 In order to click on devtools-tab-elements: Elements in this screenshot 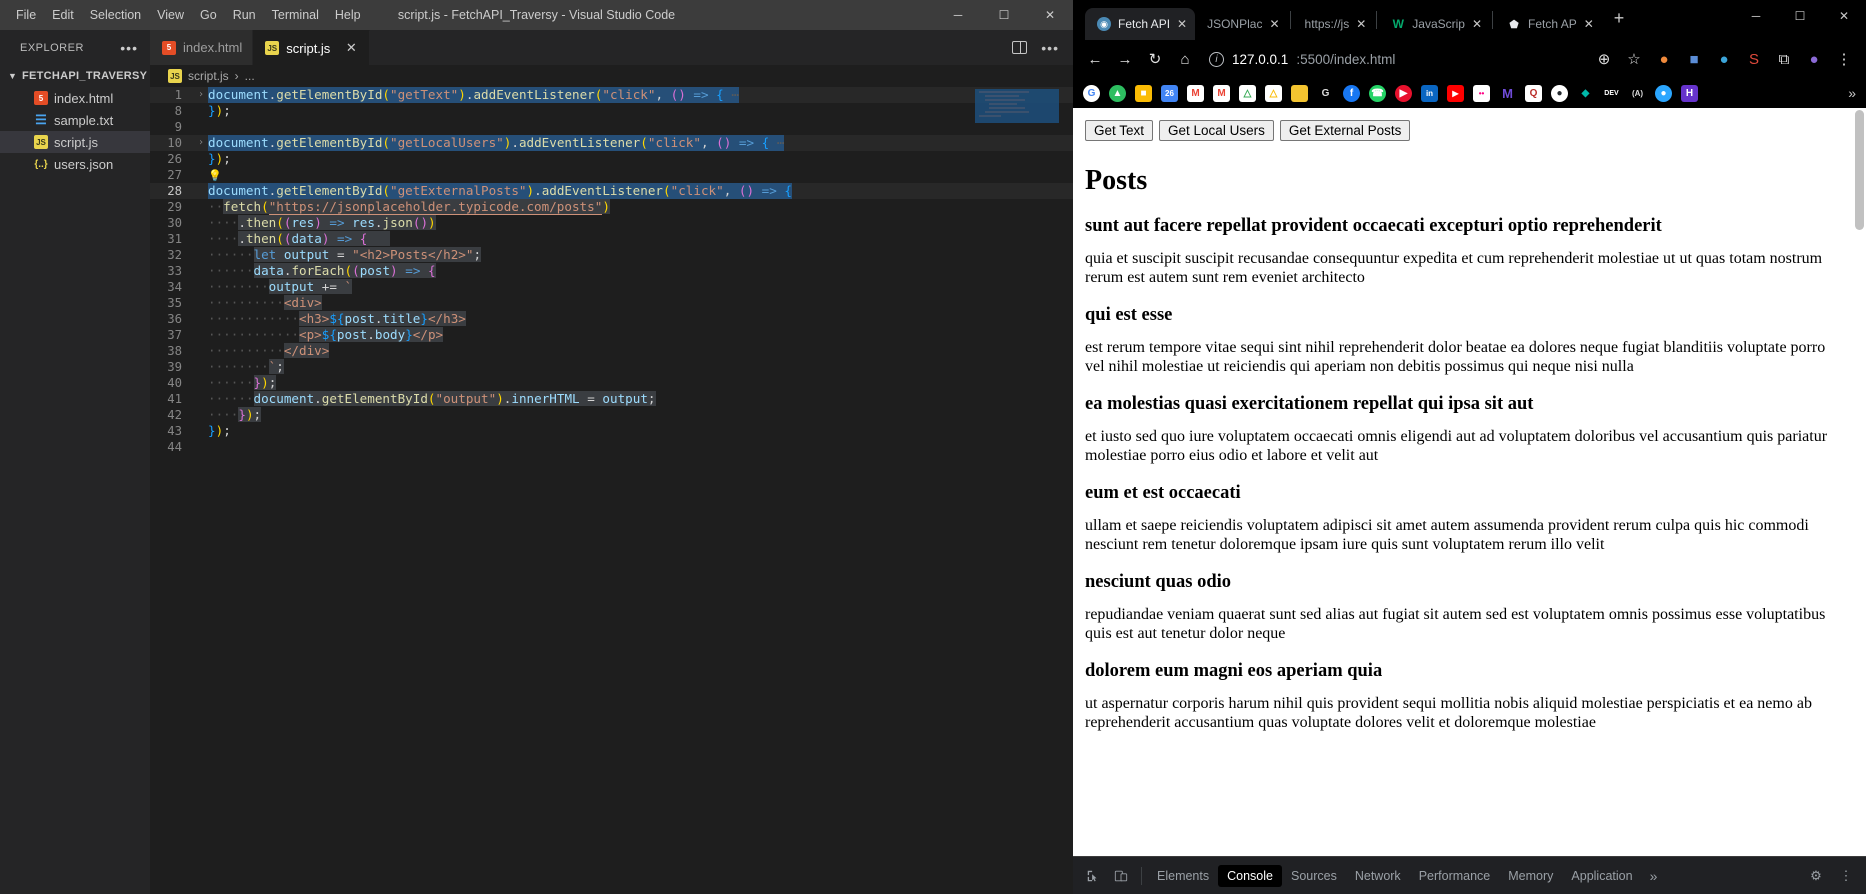, I will do `click(1183, 876)`.